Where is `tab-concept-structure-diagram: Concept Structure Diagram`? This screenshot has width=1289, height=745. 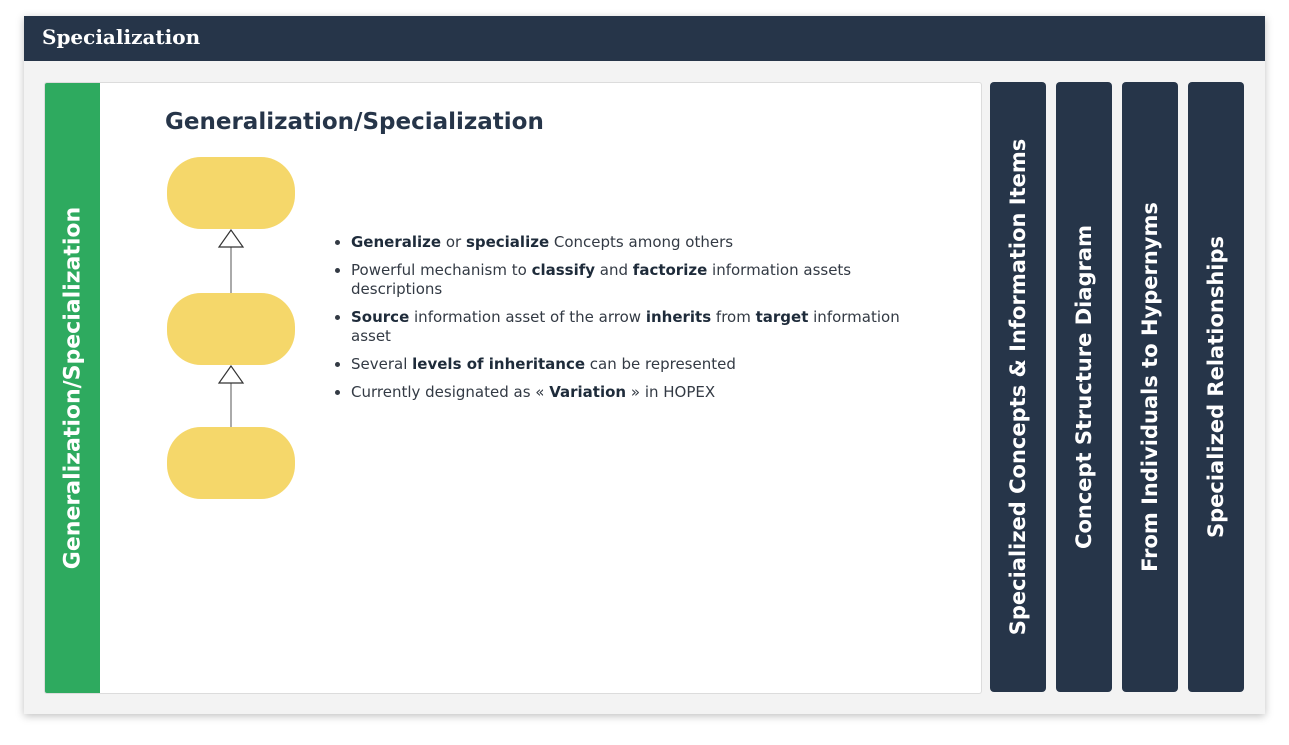 tab-concept-structure-diagram: Concept Structure Diagram is located at coordinates (1084, 387).